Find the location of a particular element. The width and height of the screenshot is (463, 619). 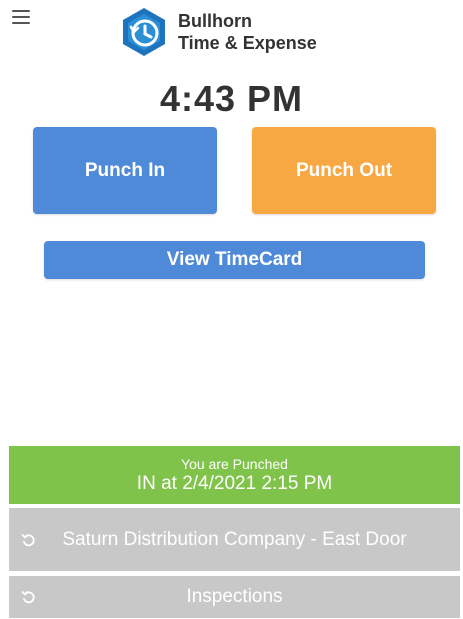

punch-out-button: Punch Out is located at coordinates (344, 170).